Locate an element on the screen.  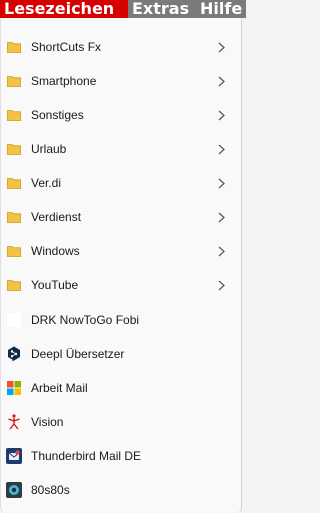
bookmark-label: Verdienst is located at coordinates (56, 217).